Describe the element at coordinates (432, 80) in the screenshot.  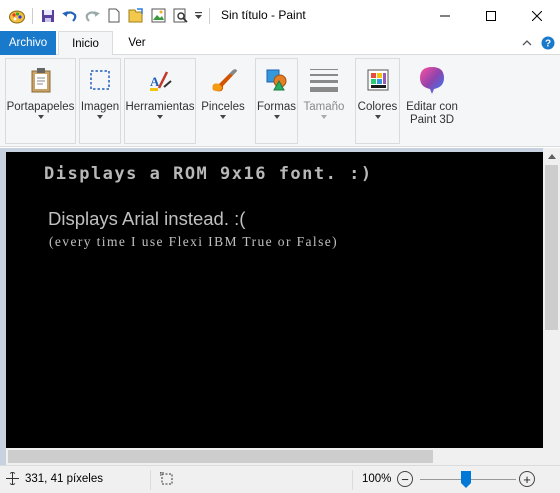
I see `paint3d-icon` at that location.